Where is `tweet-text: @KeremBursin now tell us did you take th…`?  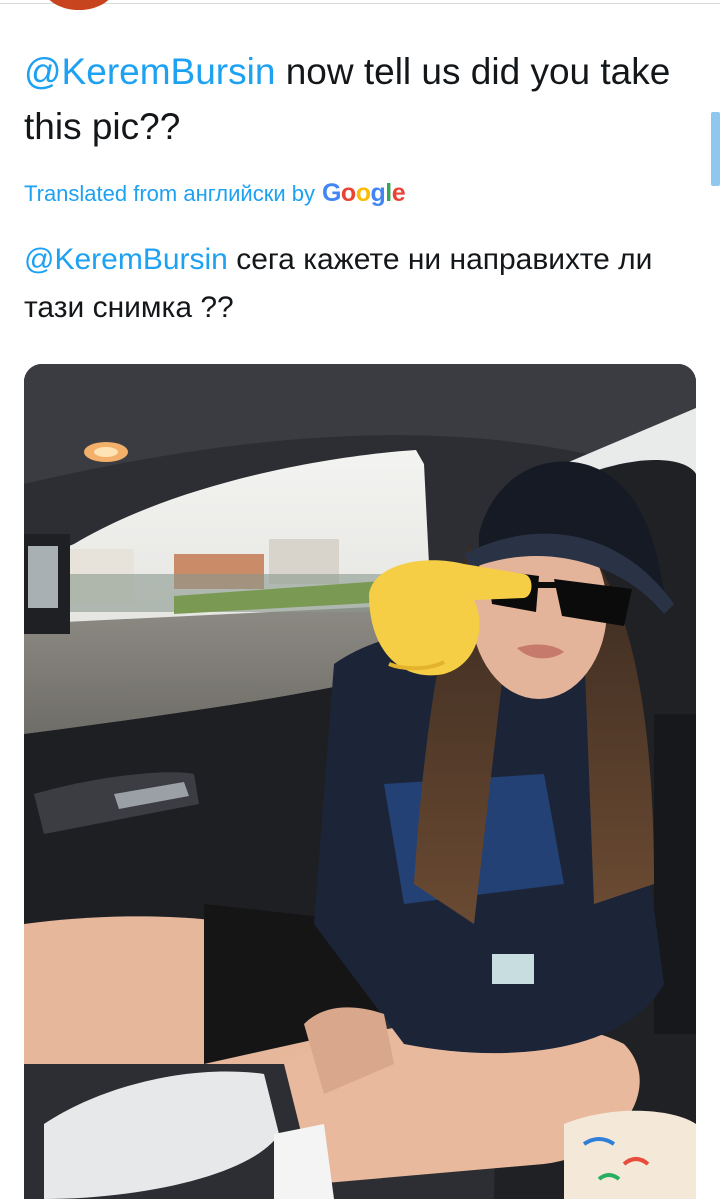
tweet-text: @KeremBursin now tell us did you take th… is located at coordinates (364, 99).